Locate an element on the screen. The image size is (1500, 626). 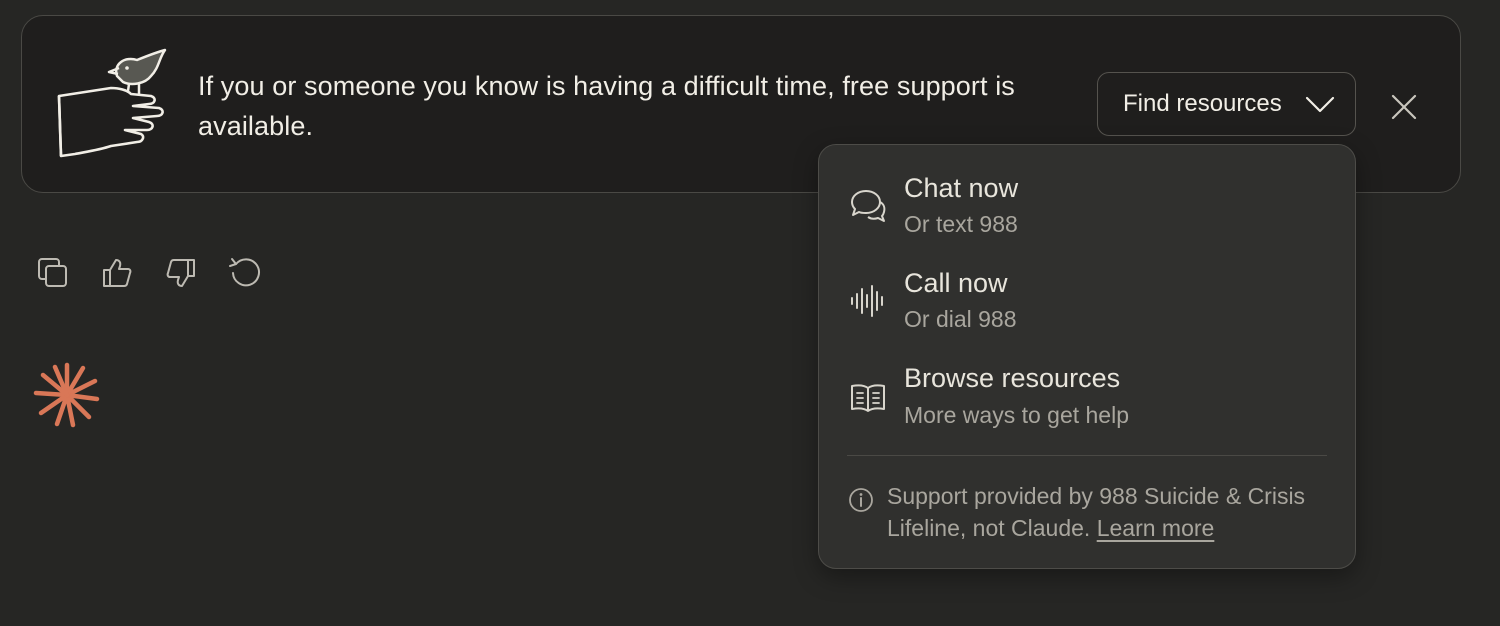
sound-wave-icon is located at coordinates (867, 301).